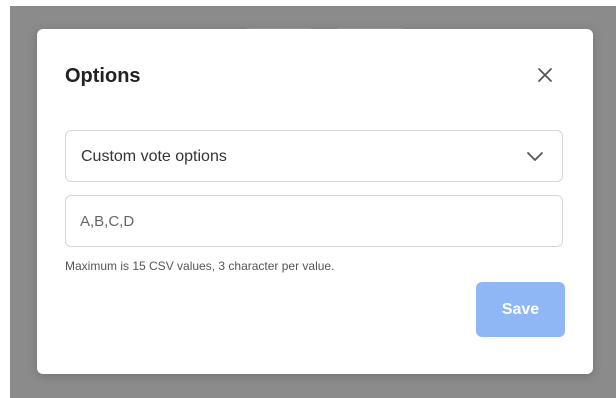 This screenshot has height=398, width=616. Describe the element at coordinates (314, 221) in the screenshot. I see `csv-values-input` at that location.